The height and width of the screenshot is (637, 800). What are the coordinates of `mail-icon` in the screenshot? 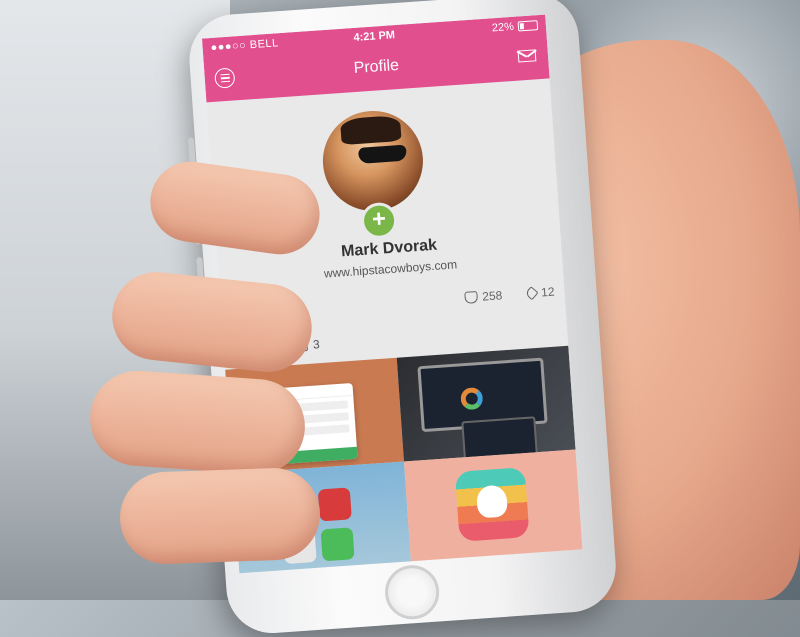 It's located at (527, 56).